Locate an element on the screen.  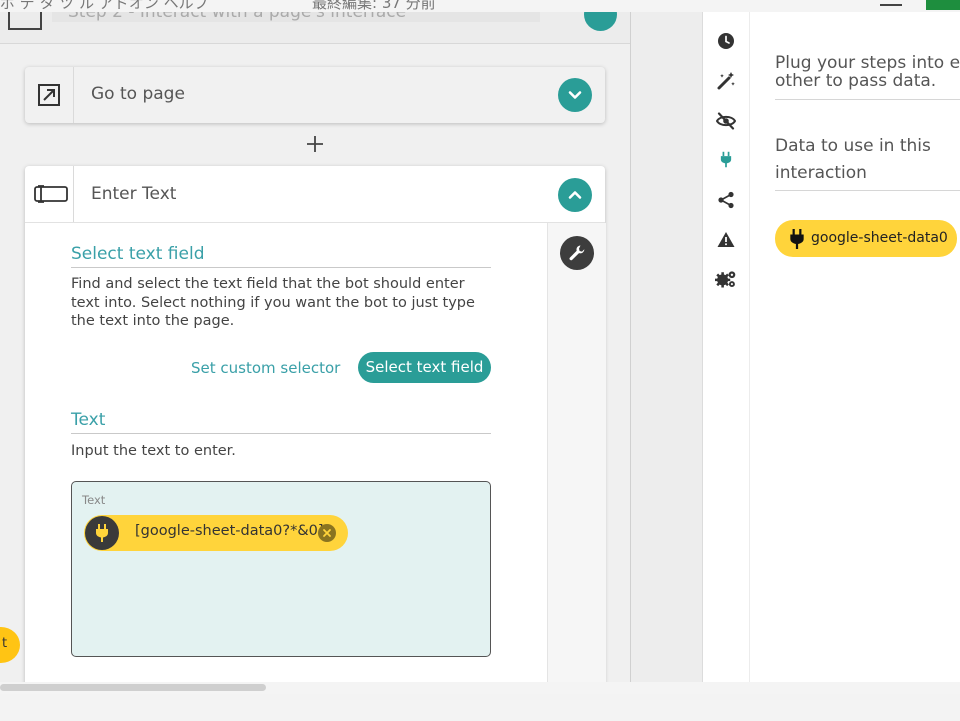
add-step-plus-icon is located at coordinates (315, 144).